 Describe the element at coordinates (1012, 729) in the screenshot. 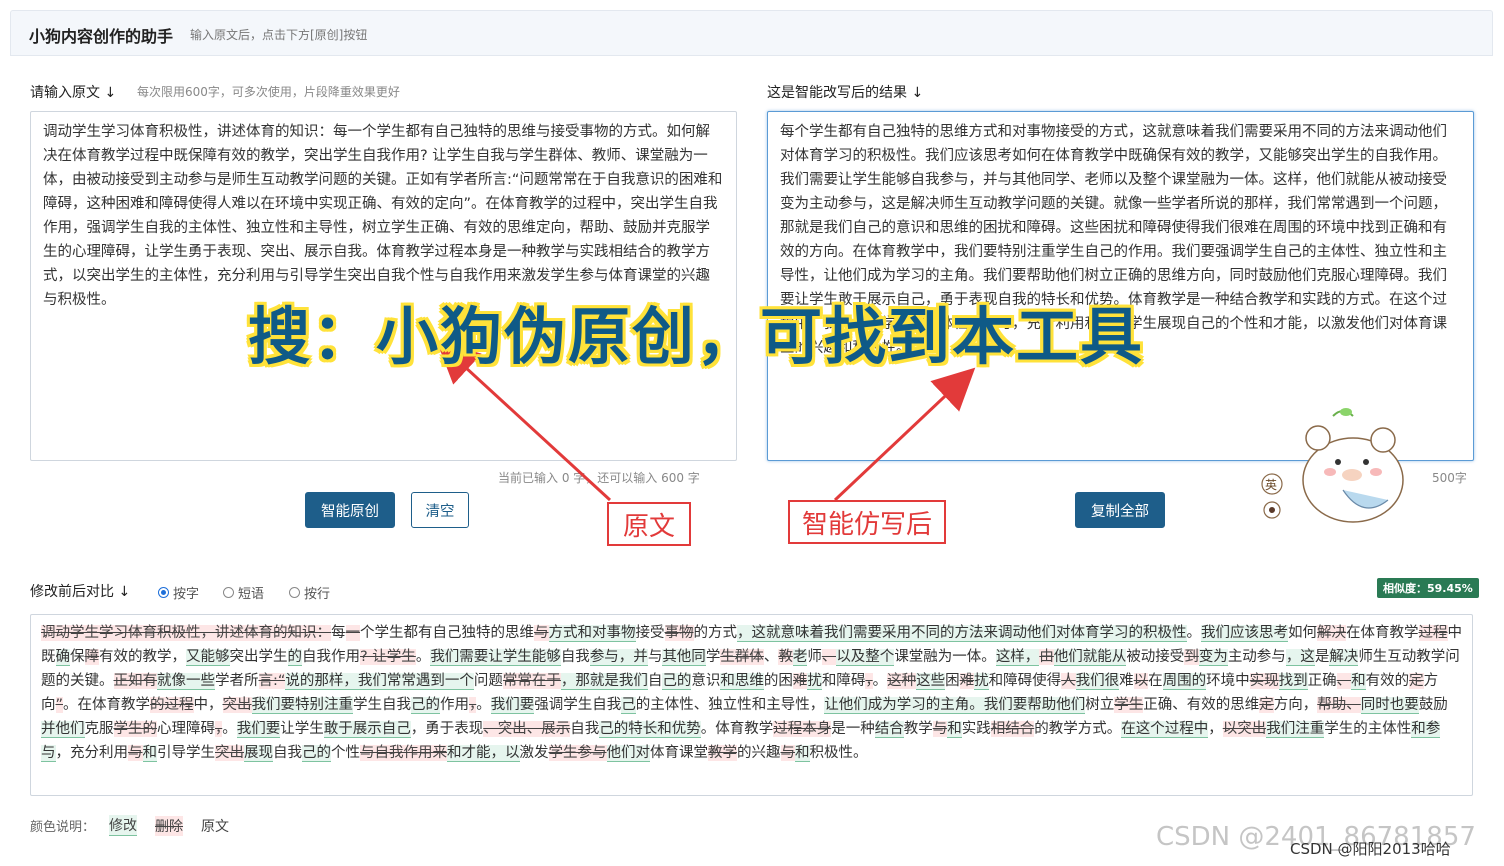

I see `diff-deleted: 相结合` at that location.